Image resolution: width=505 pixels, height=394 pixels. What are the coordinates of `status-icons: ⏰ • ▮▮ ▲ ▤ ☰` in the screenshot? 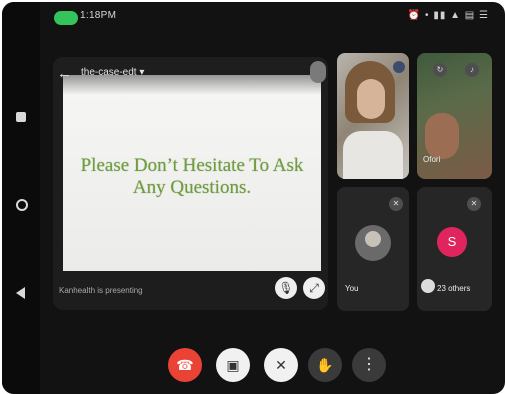 It's located at (448, 15).